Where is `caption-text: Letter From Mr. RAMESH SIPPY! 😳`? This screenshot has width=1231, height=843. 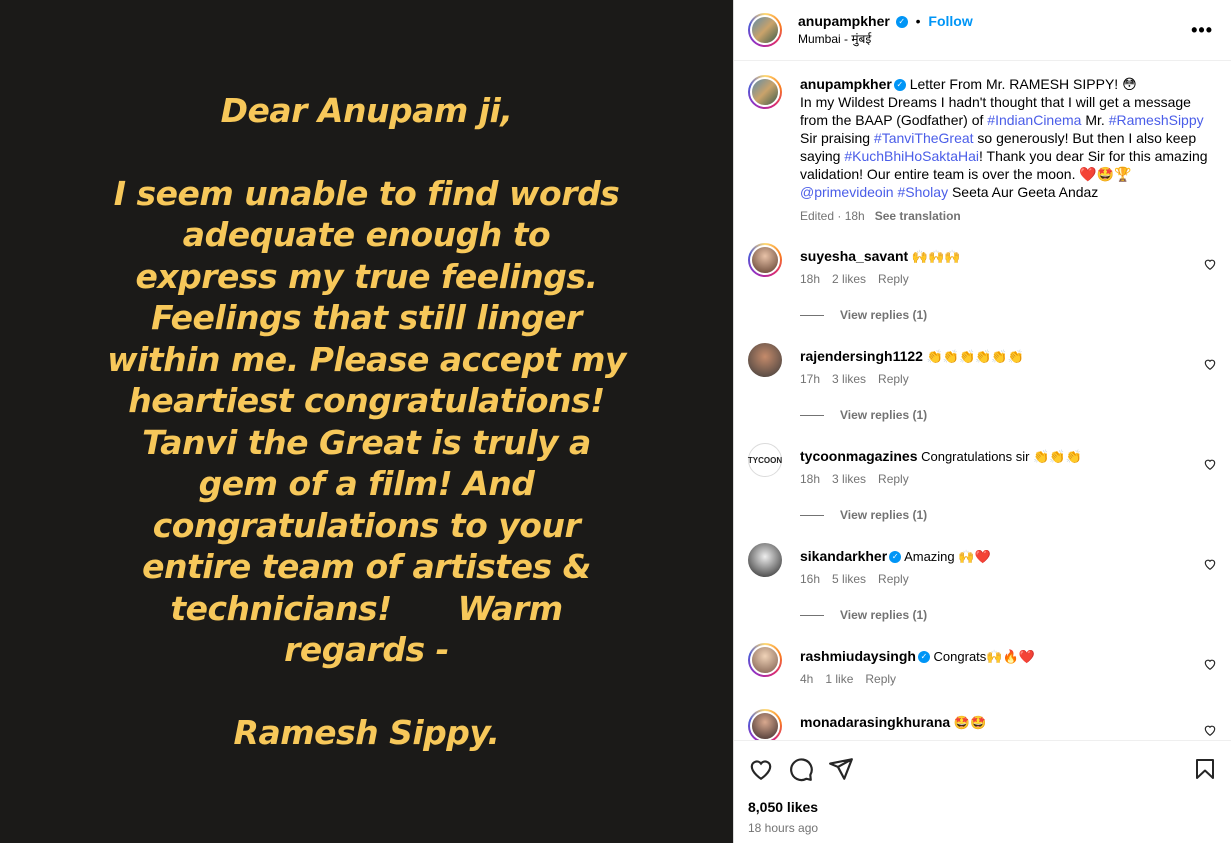 caption-text: Letter From Mr. RAMESH SIPPY! 😳 is located at coordinates (1021, 84).